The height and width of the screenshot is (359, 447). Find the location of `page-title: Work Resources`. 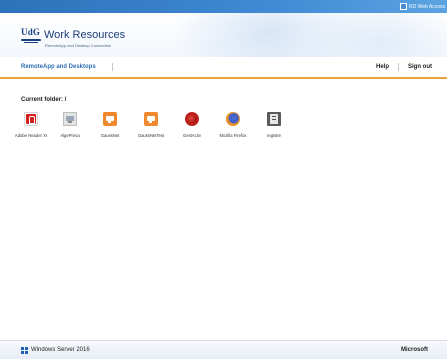

page-title: Work Resources is located at coordinates (85, 35).